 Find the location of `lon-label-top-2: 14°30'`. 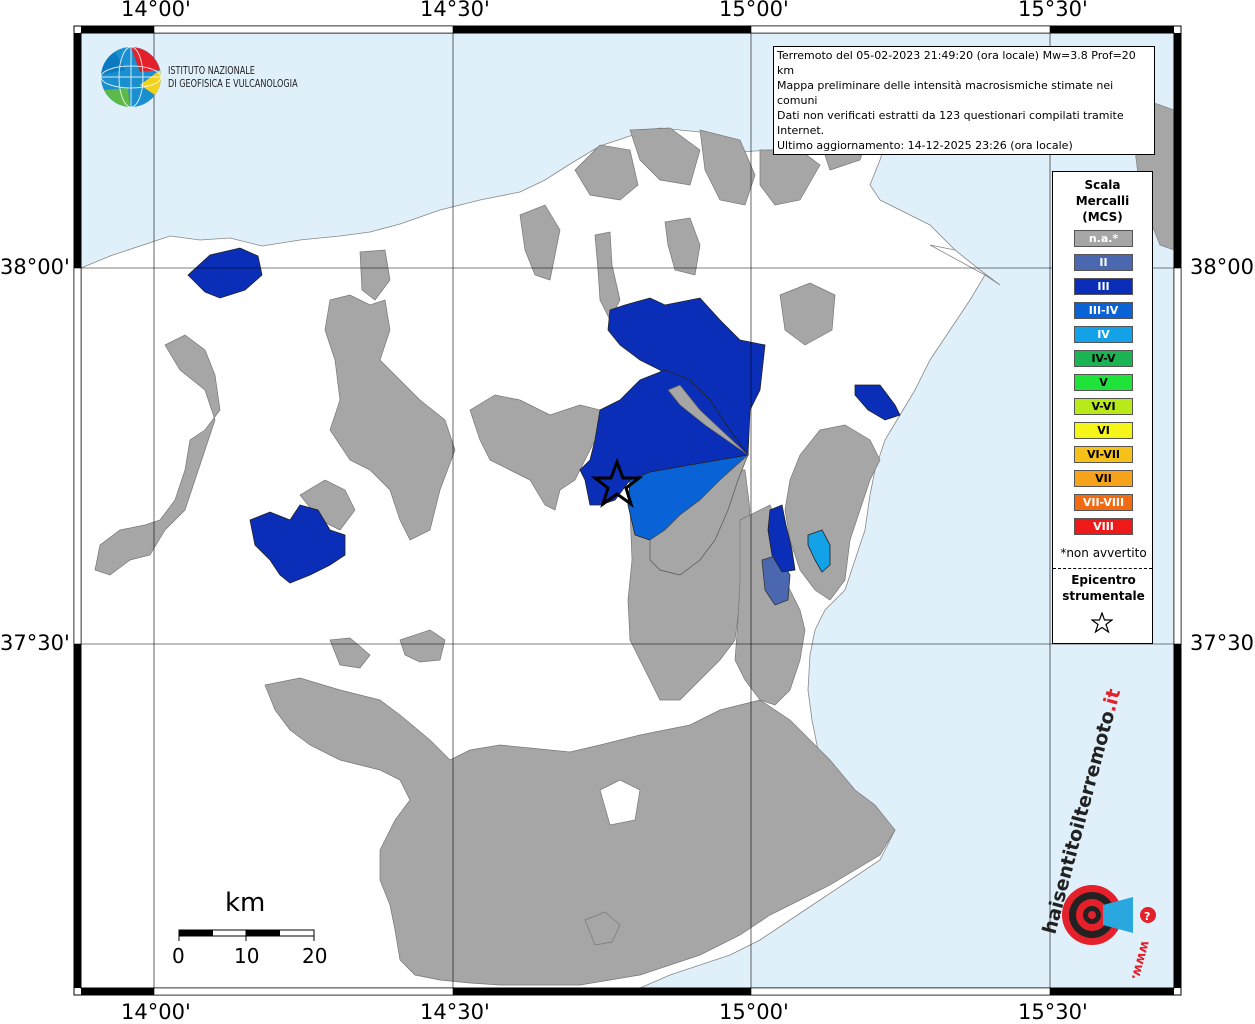

lon-label-top-2: 14°30' is located at coordinates (455, 10).